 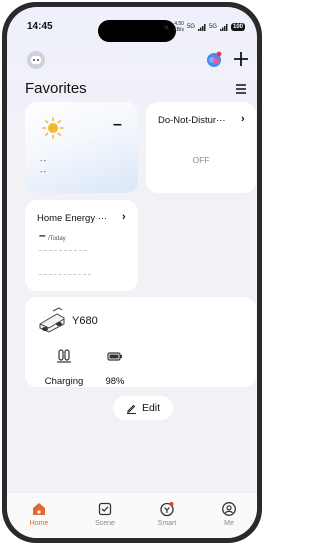 I want to click on tab-me: Me, so click(x=229, y=514).